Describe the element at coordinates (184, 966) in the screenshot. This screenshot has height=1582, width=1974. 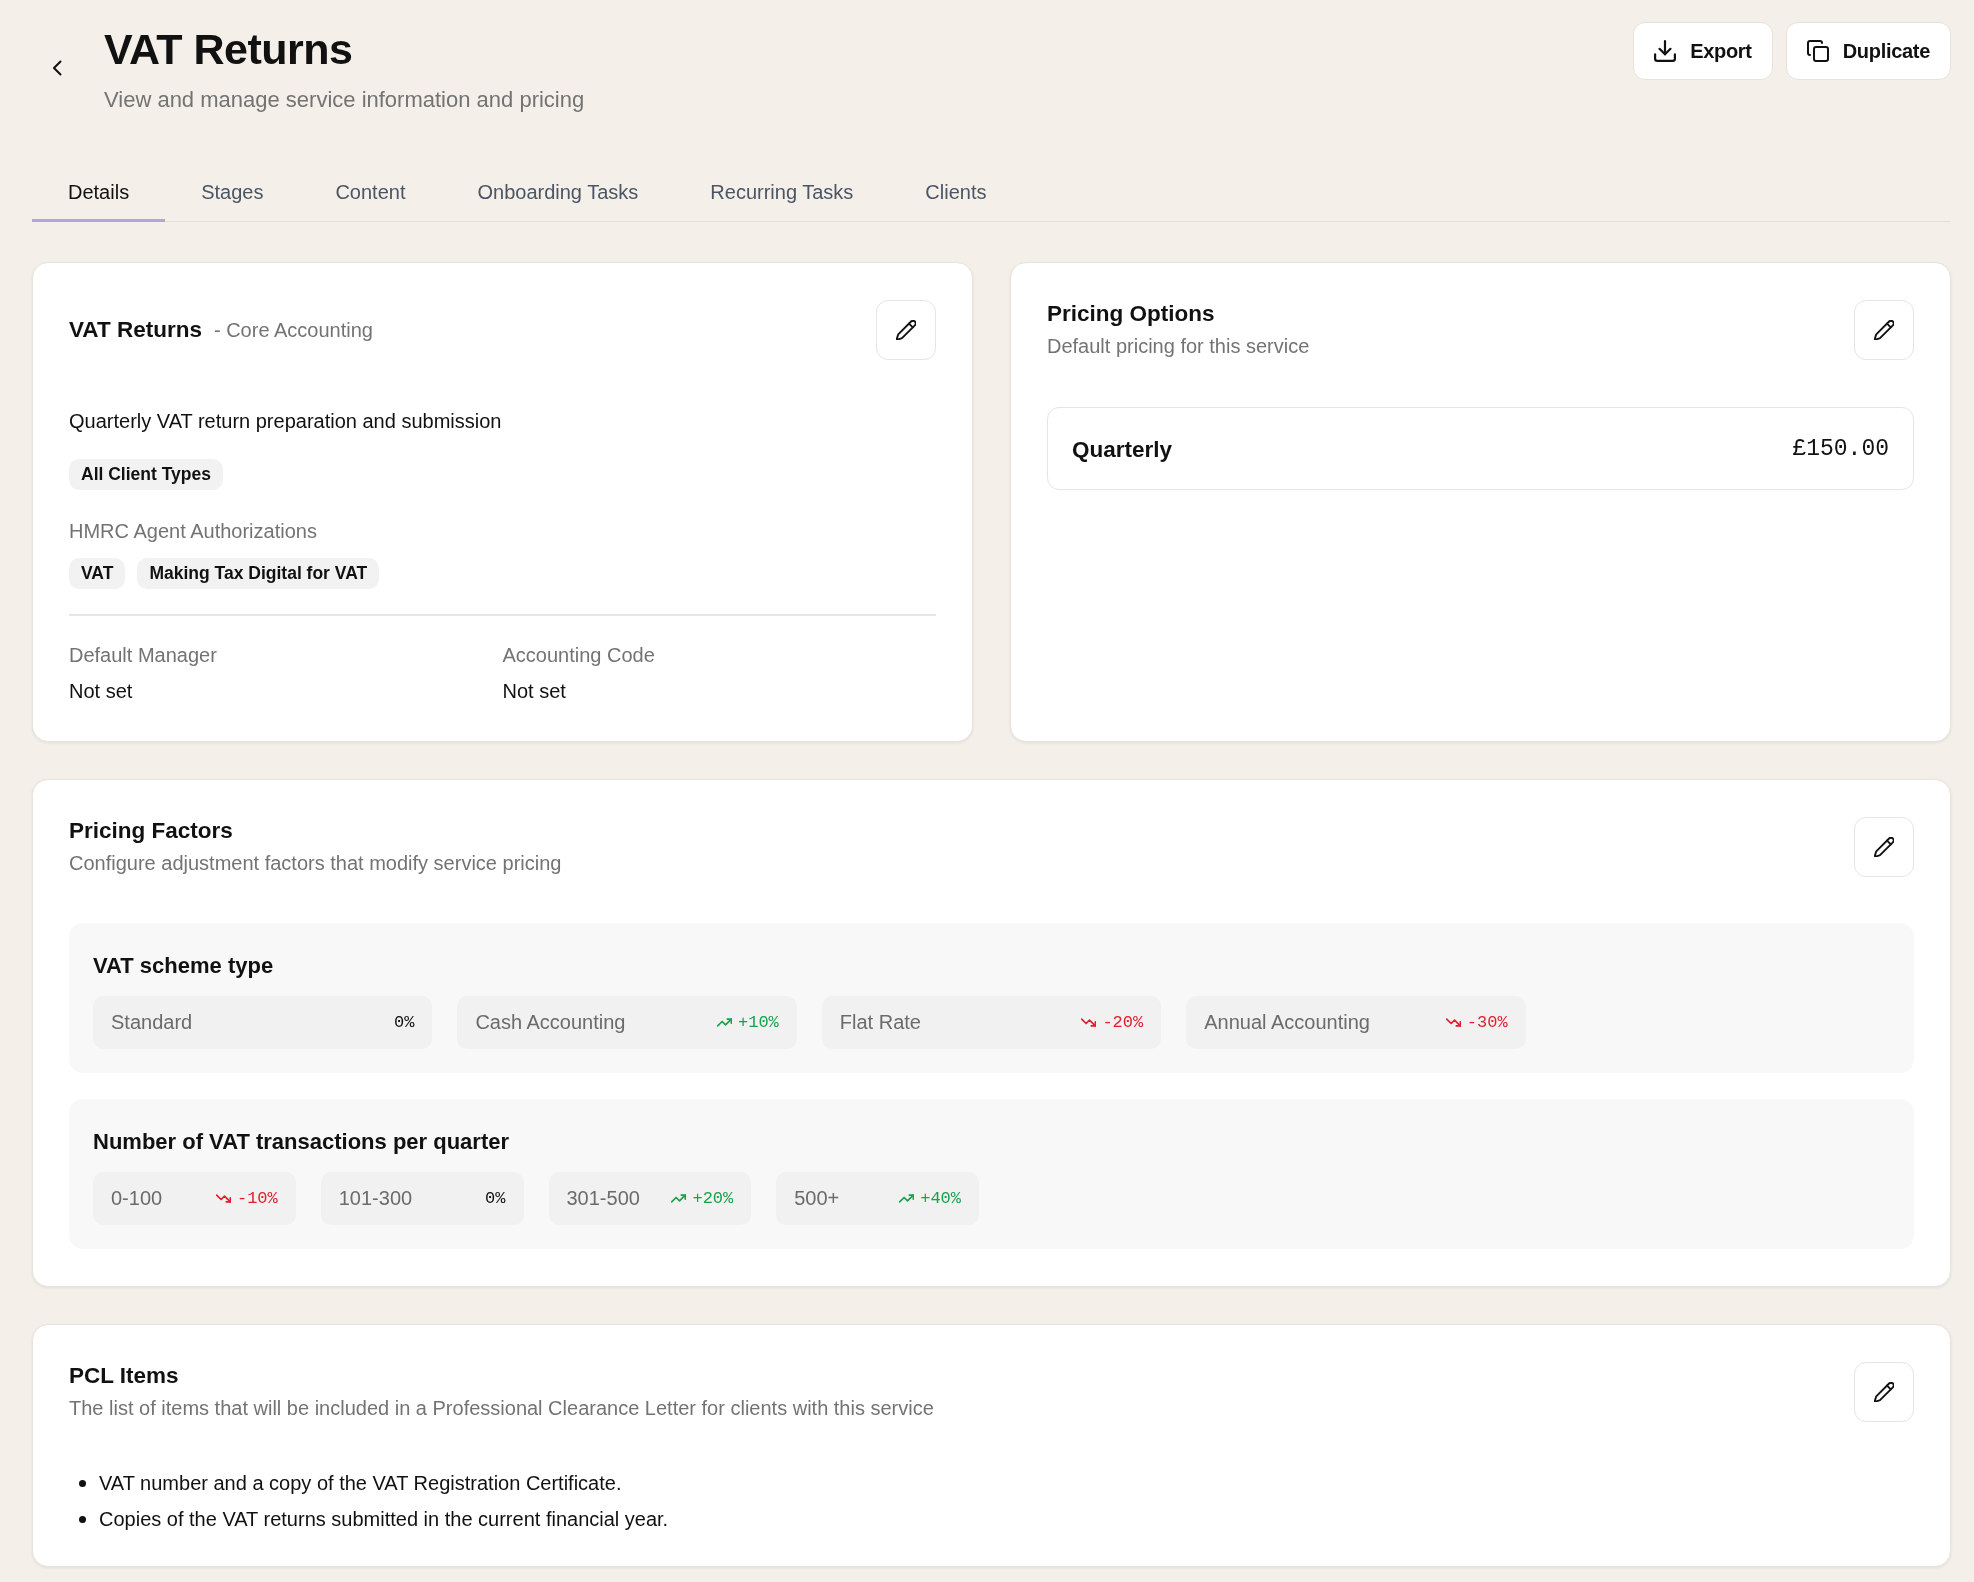
I see `factor-name: VAT scheme type` at that location.